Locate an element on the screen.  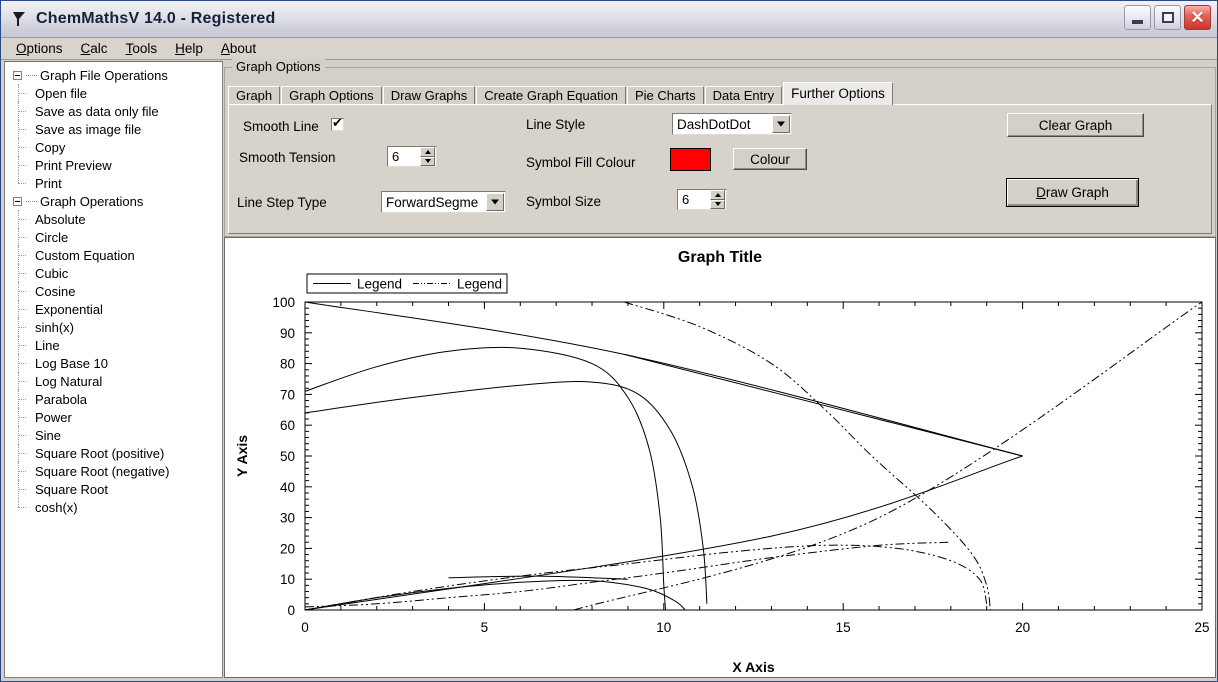
menu-options: Options is located at coordinates (39, 48).